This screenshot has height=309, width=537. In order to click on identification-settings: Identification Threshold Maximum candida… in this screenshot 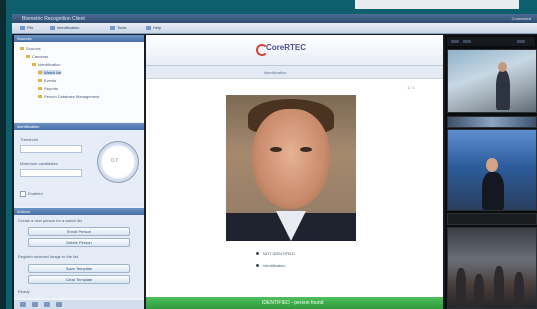, I will do `click(79, 165)`.